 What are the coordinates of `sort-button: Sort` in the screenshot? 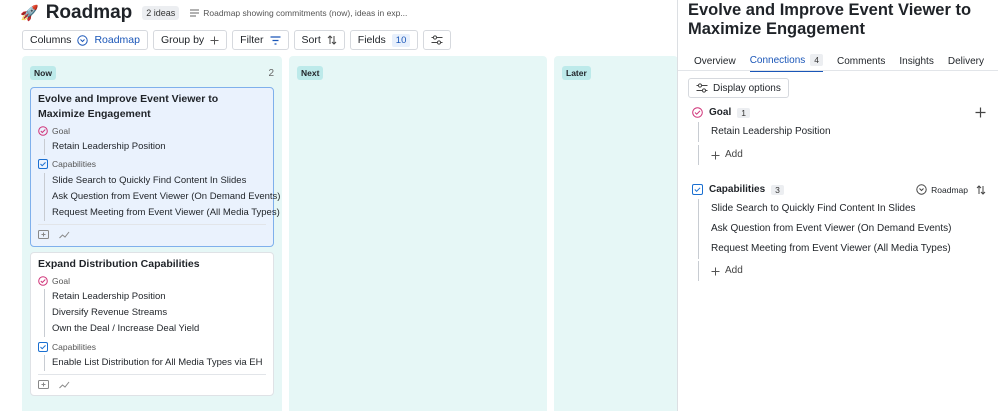 It's located at (319, 40).